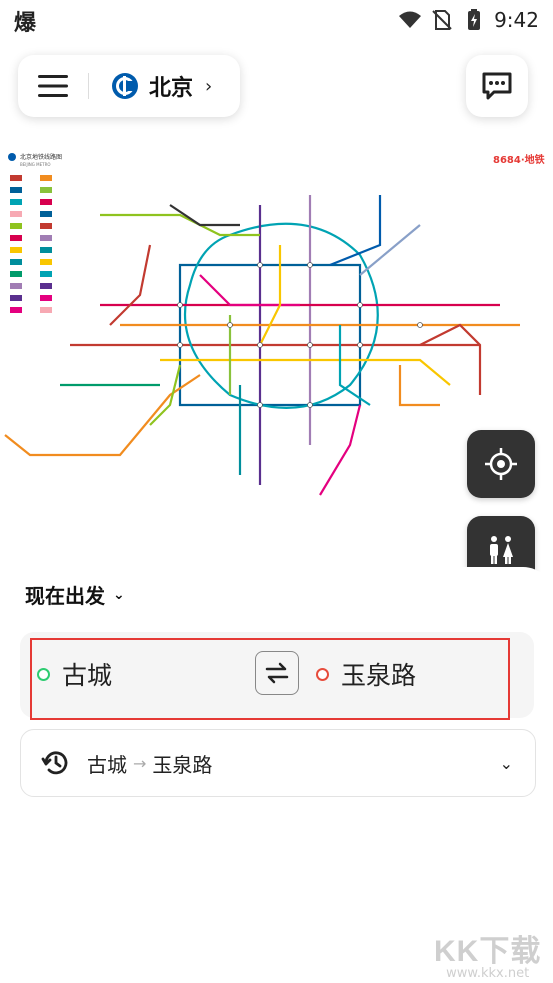  What do you see at coordinates (209, 86) in the screenshot?
I see `chevron-right-icon: ›` at bounding box center [209, 86].